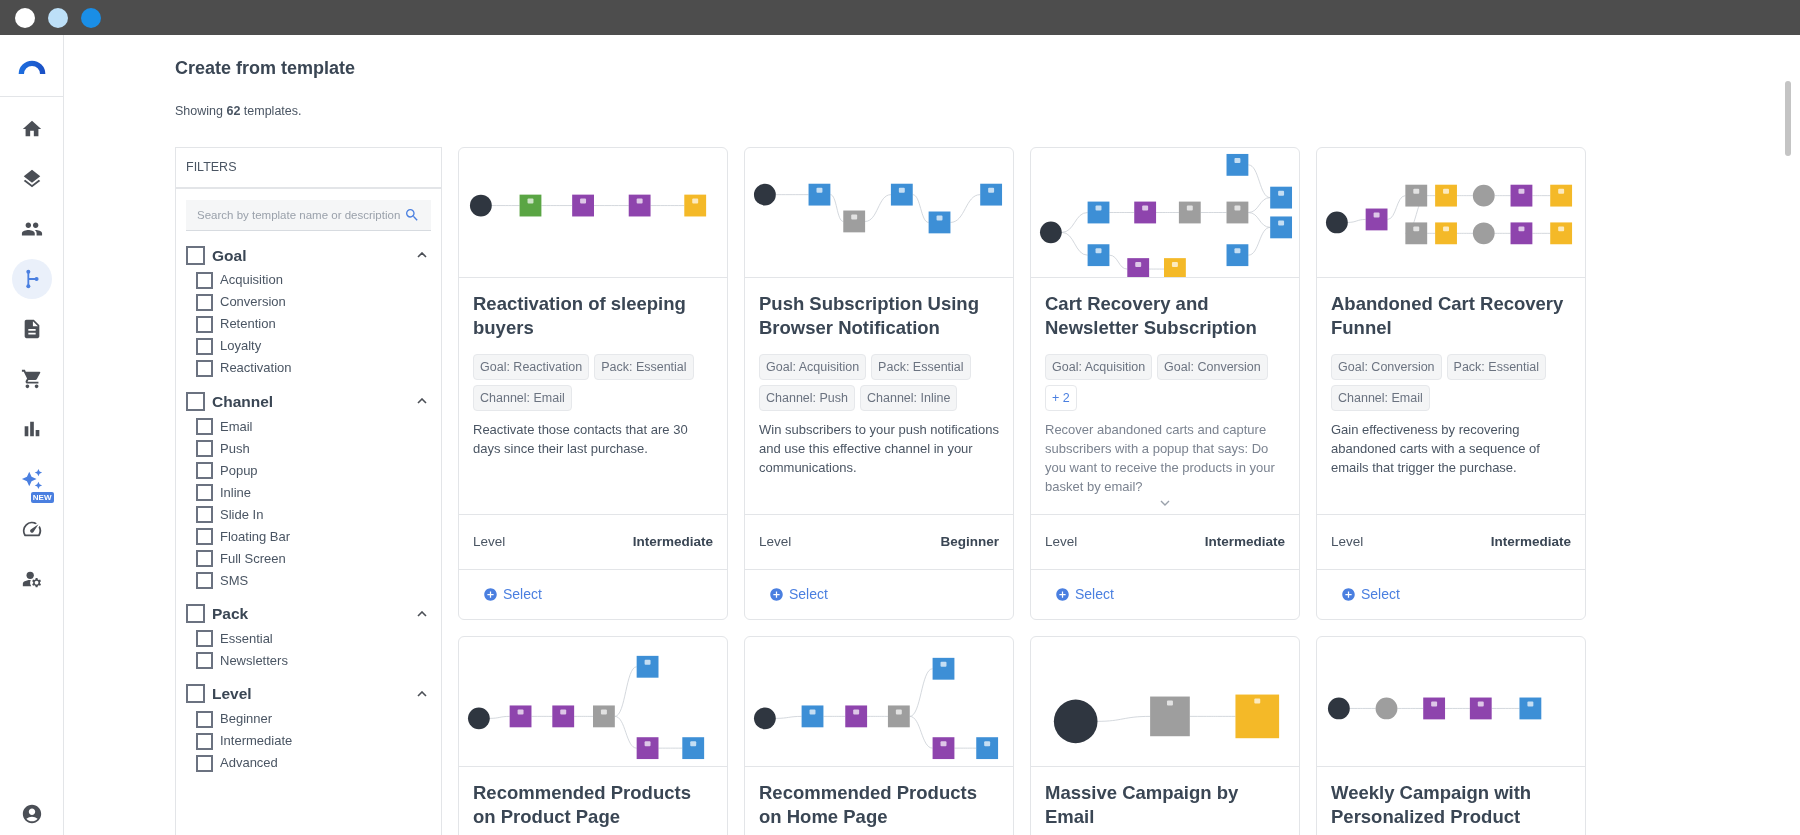 The image size is (1800, 835). I want to click on template-title: Recommended Products on Home Page, so click(868, 805).